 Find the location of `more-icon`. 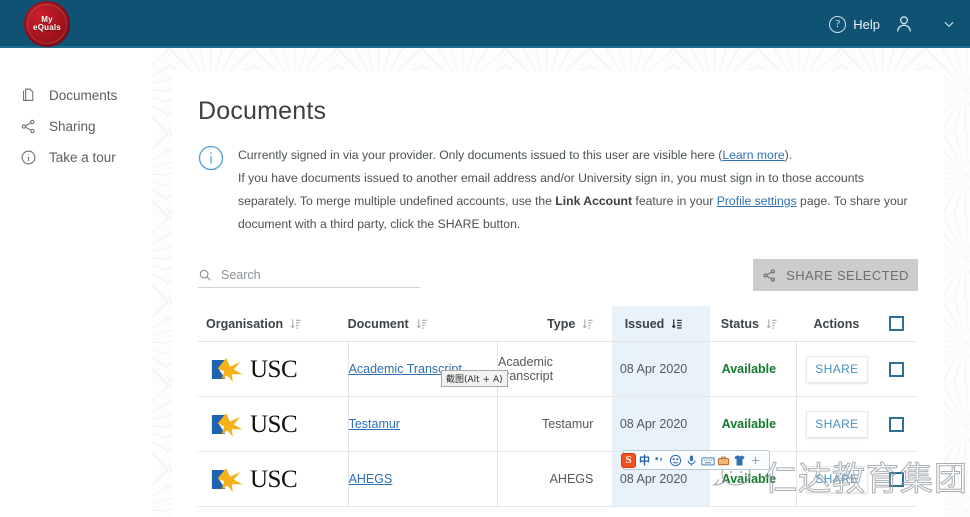

more-icon is located at coordinates (755, 460).